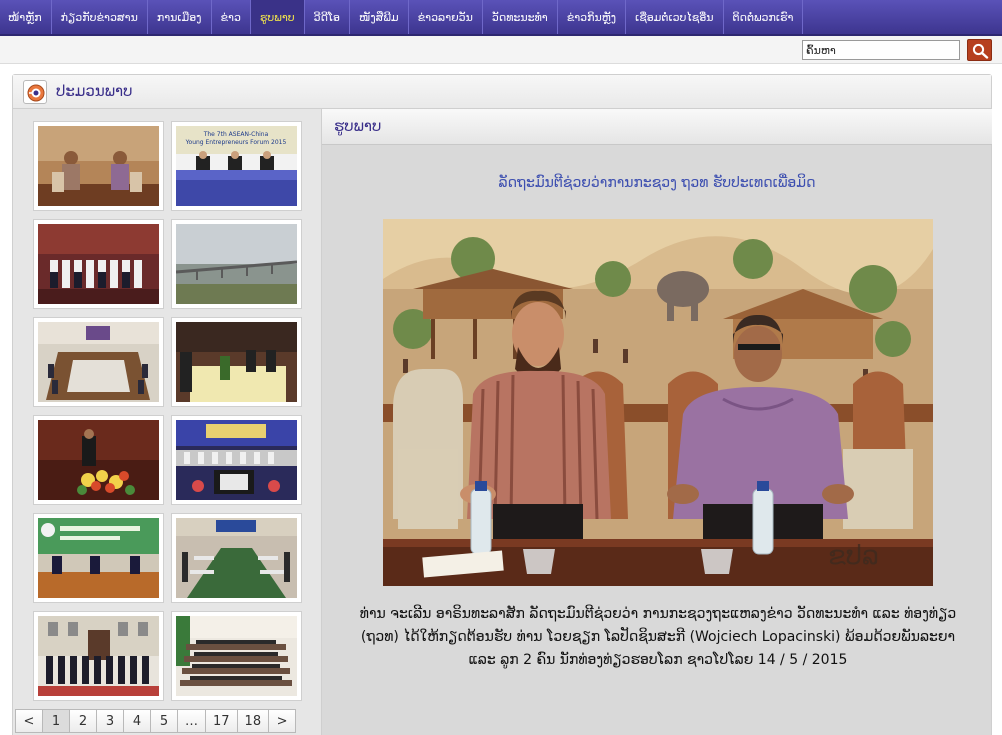 The width and height of the screenshot is (1002, 735). What do you see at coordinates (56, 721) in the screenshot?
I see `pagination-page-0: 1` at bounding box center [56, 721].